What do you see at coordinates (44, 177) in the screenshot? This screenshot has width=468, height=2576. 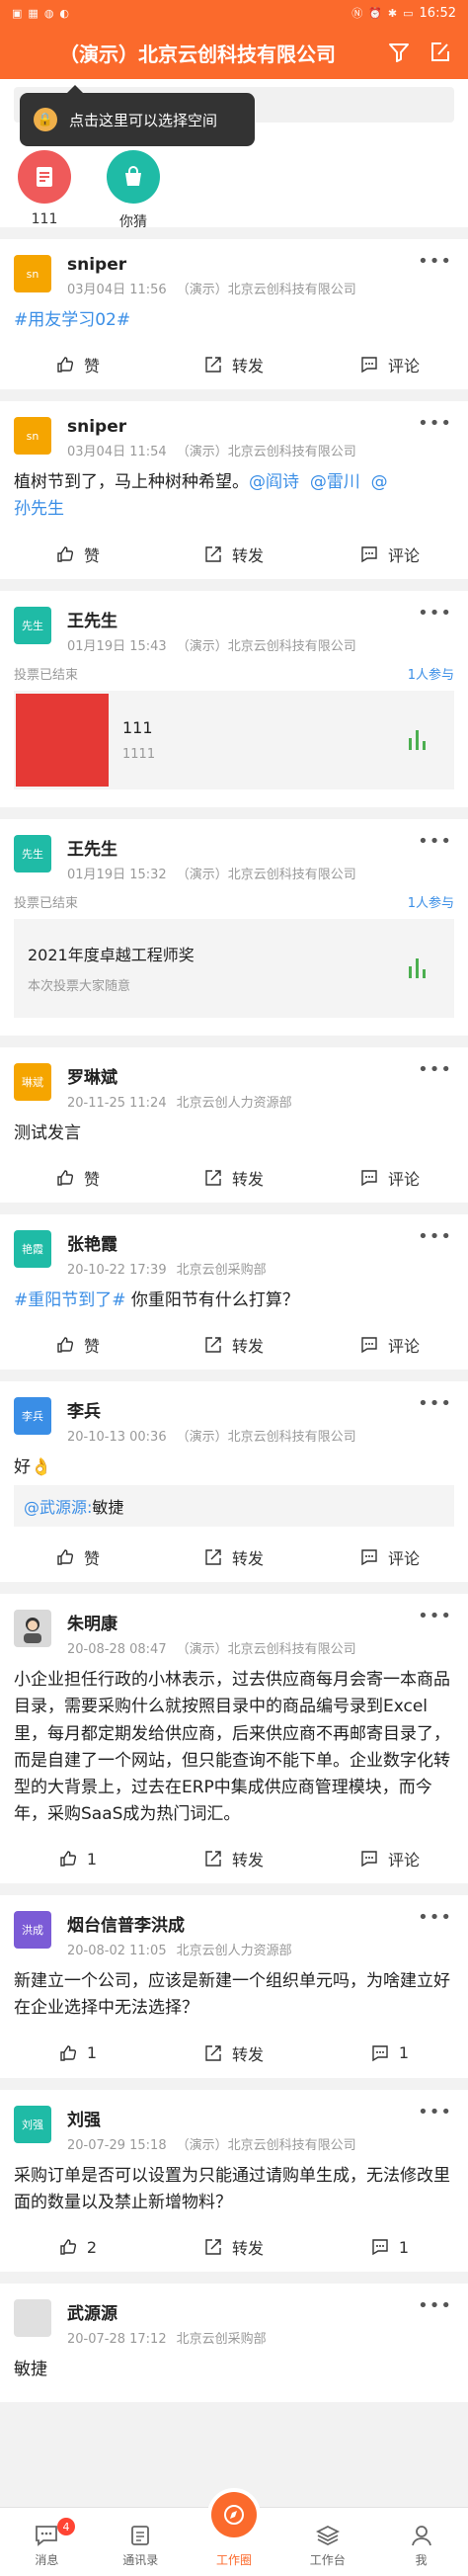 I see `document-icon` at bounding box center [44, 177].